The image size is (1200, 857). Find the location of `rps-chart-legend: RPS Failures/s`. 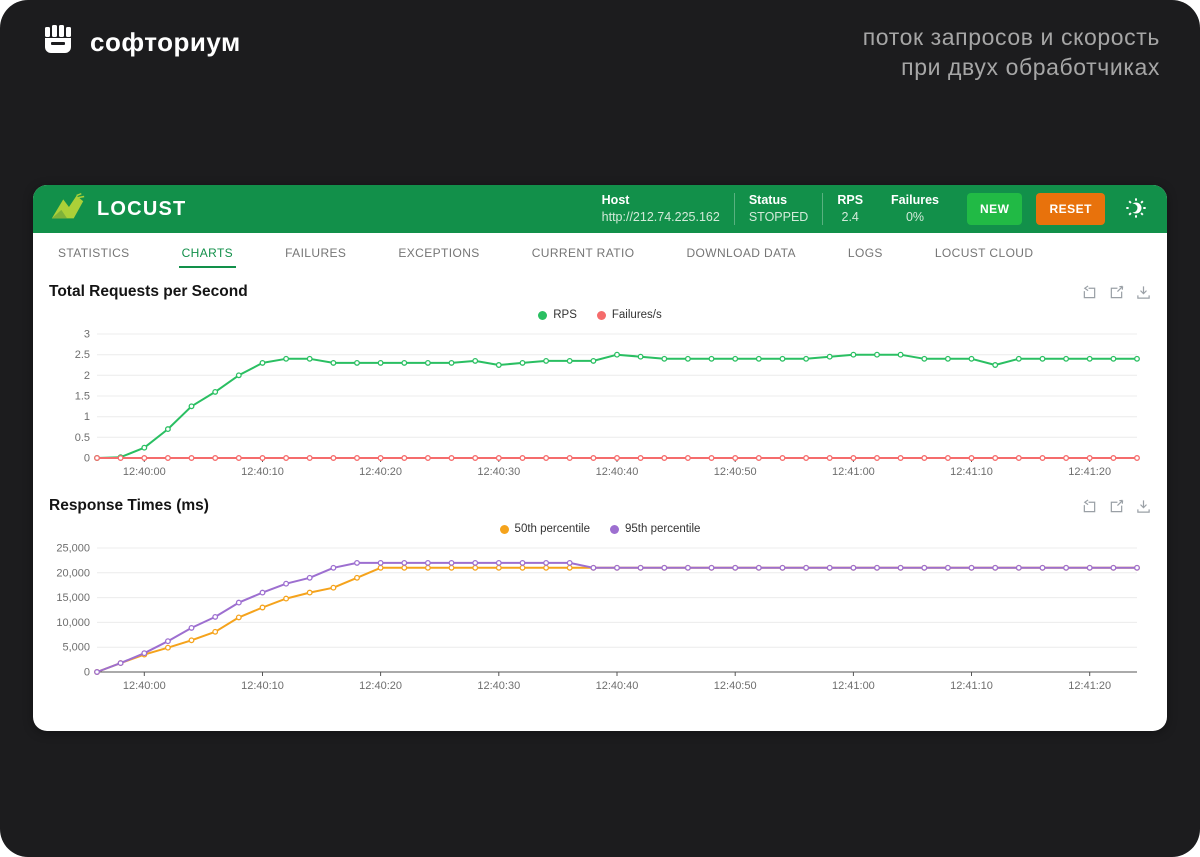

rps-chart-legend: RPS Failures/s is located at coordinates (600, 315).